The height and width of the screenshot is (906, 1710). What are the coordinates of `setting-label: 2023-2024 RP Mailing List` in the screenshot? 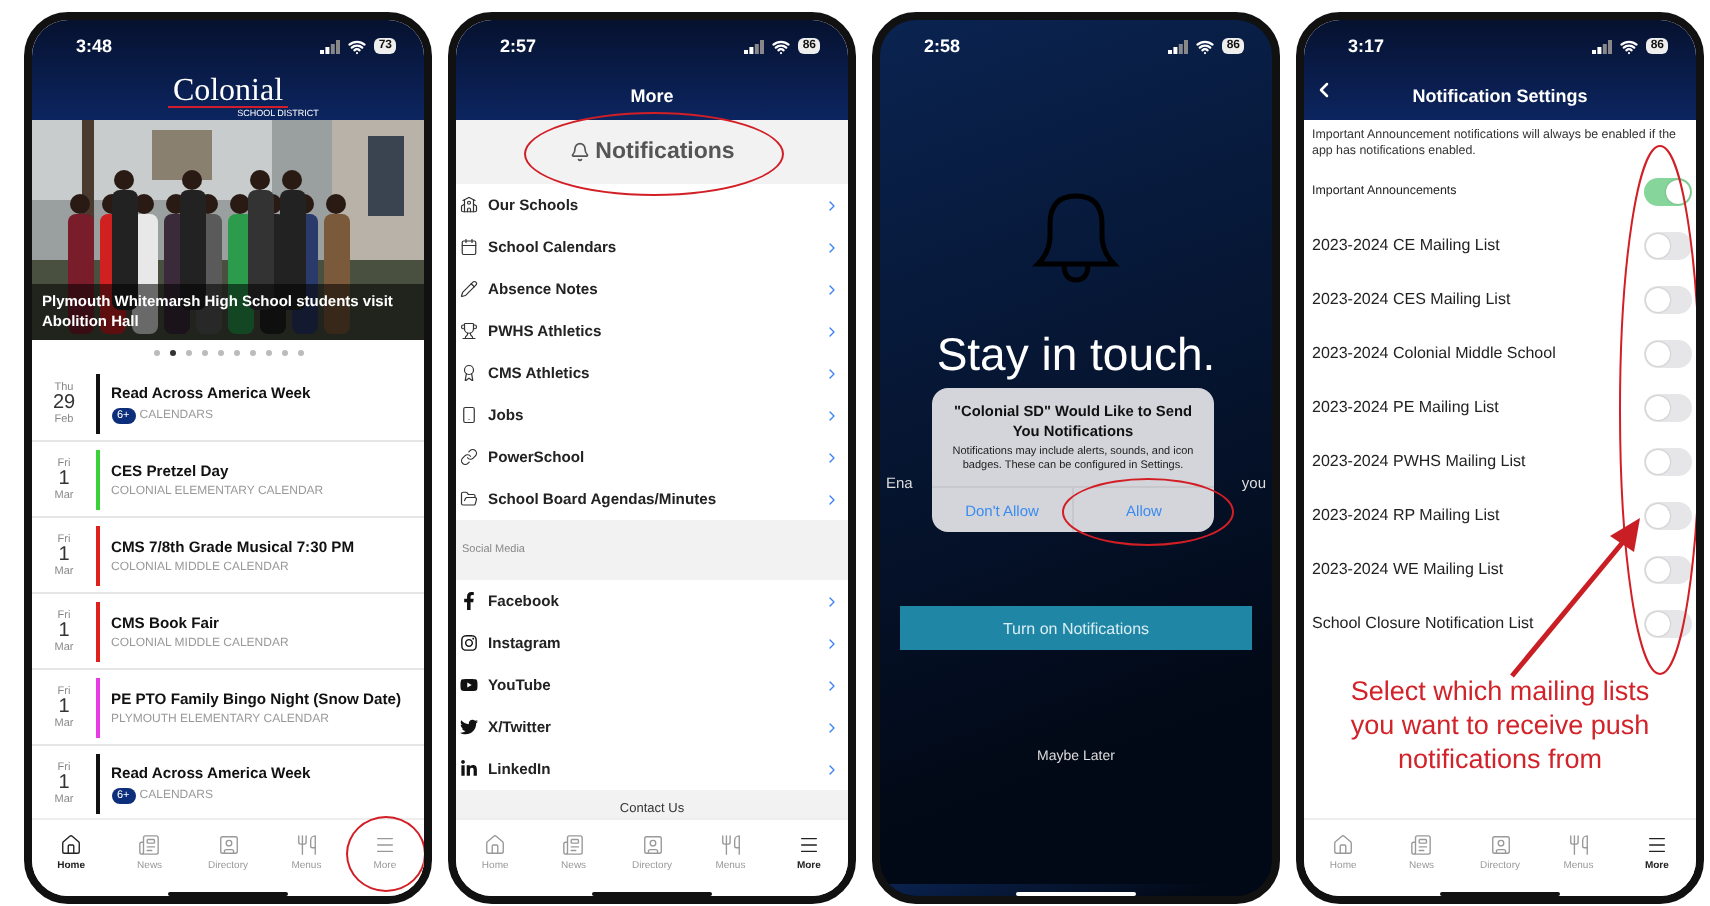 It's located at (1407, 515).